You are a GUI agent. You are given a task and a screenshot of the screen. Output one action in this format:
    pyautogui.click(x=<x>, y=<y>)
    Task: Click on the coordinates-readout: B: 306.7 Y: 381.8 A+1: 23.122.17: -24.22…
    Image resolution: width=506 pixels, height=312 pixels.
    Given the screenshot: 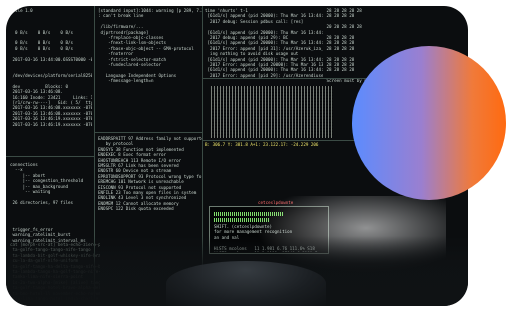 What is the action you would take?
    pyautogui.click(x=262, y=144)
    